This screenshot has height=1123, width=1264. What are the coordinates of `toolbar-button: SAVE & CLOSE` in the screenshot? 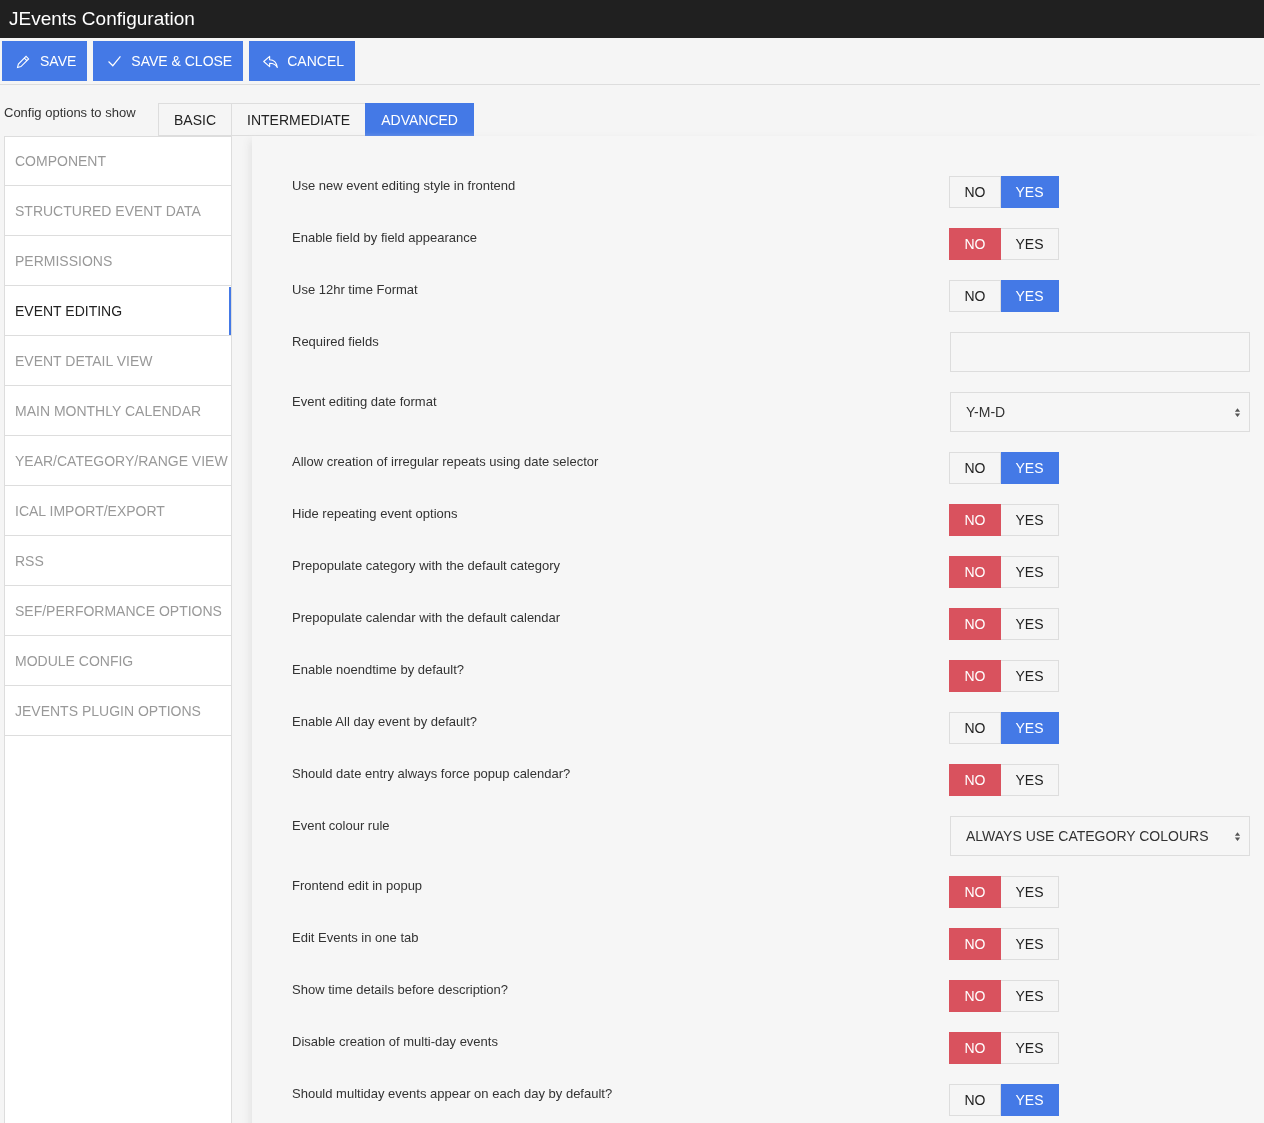 It's located at (168, 61).